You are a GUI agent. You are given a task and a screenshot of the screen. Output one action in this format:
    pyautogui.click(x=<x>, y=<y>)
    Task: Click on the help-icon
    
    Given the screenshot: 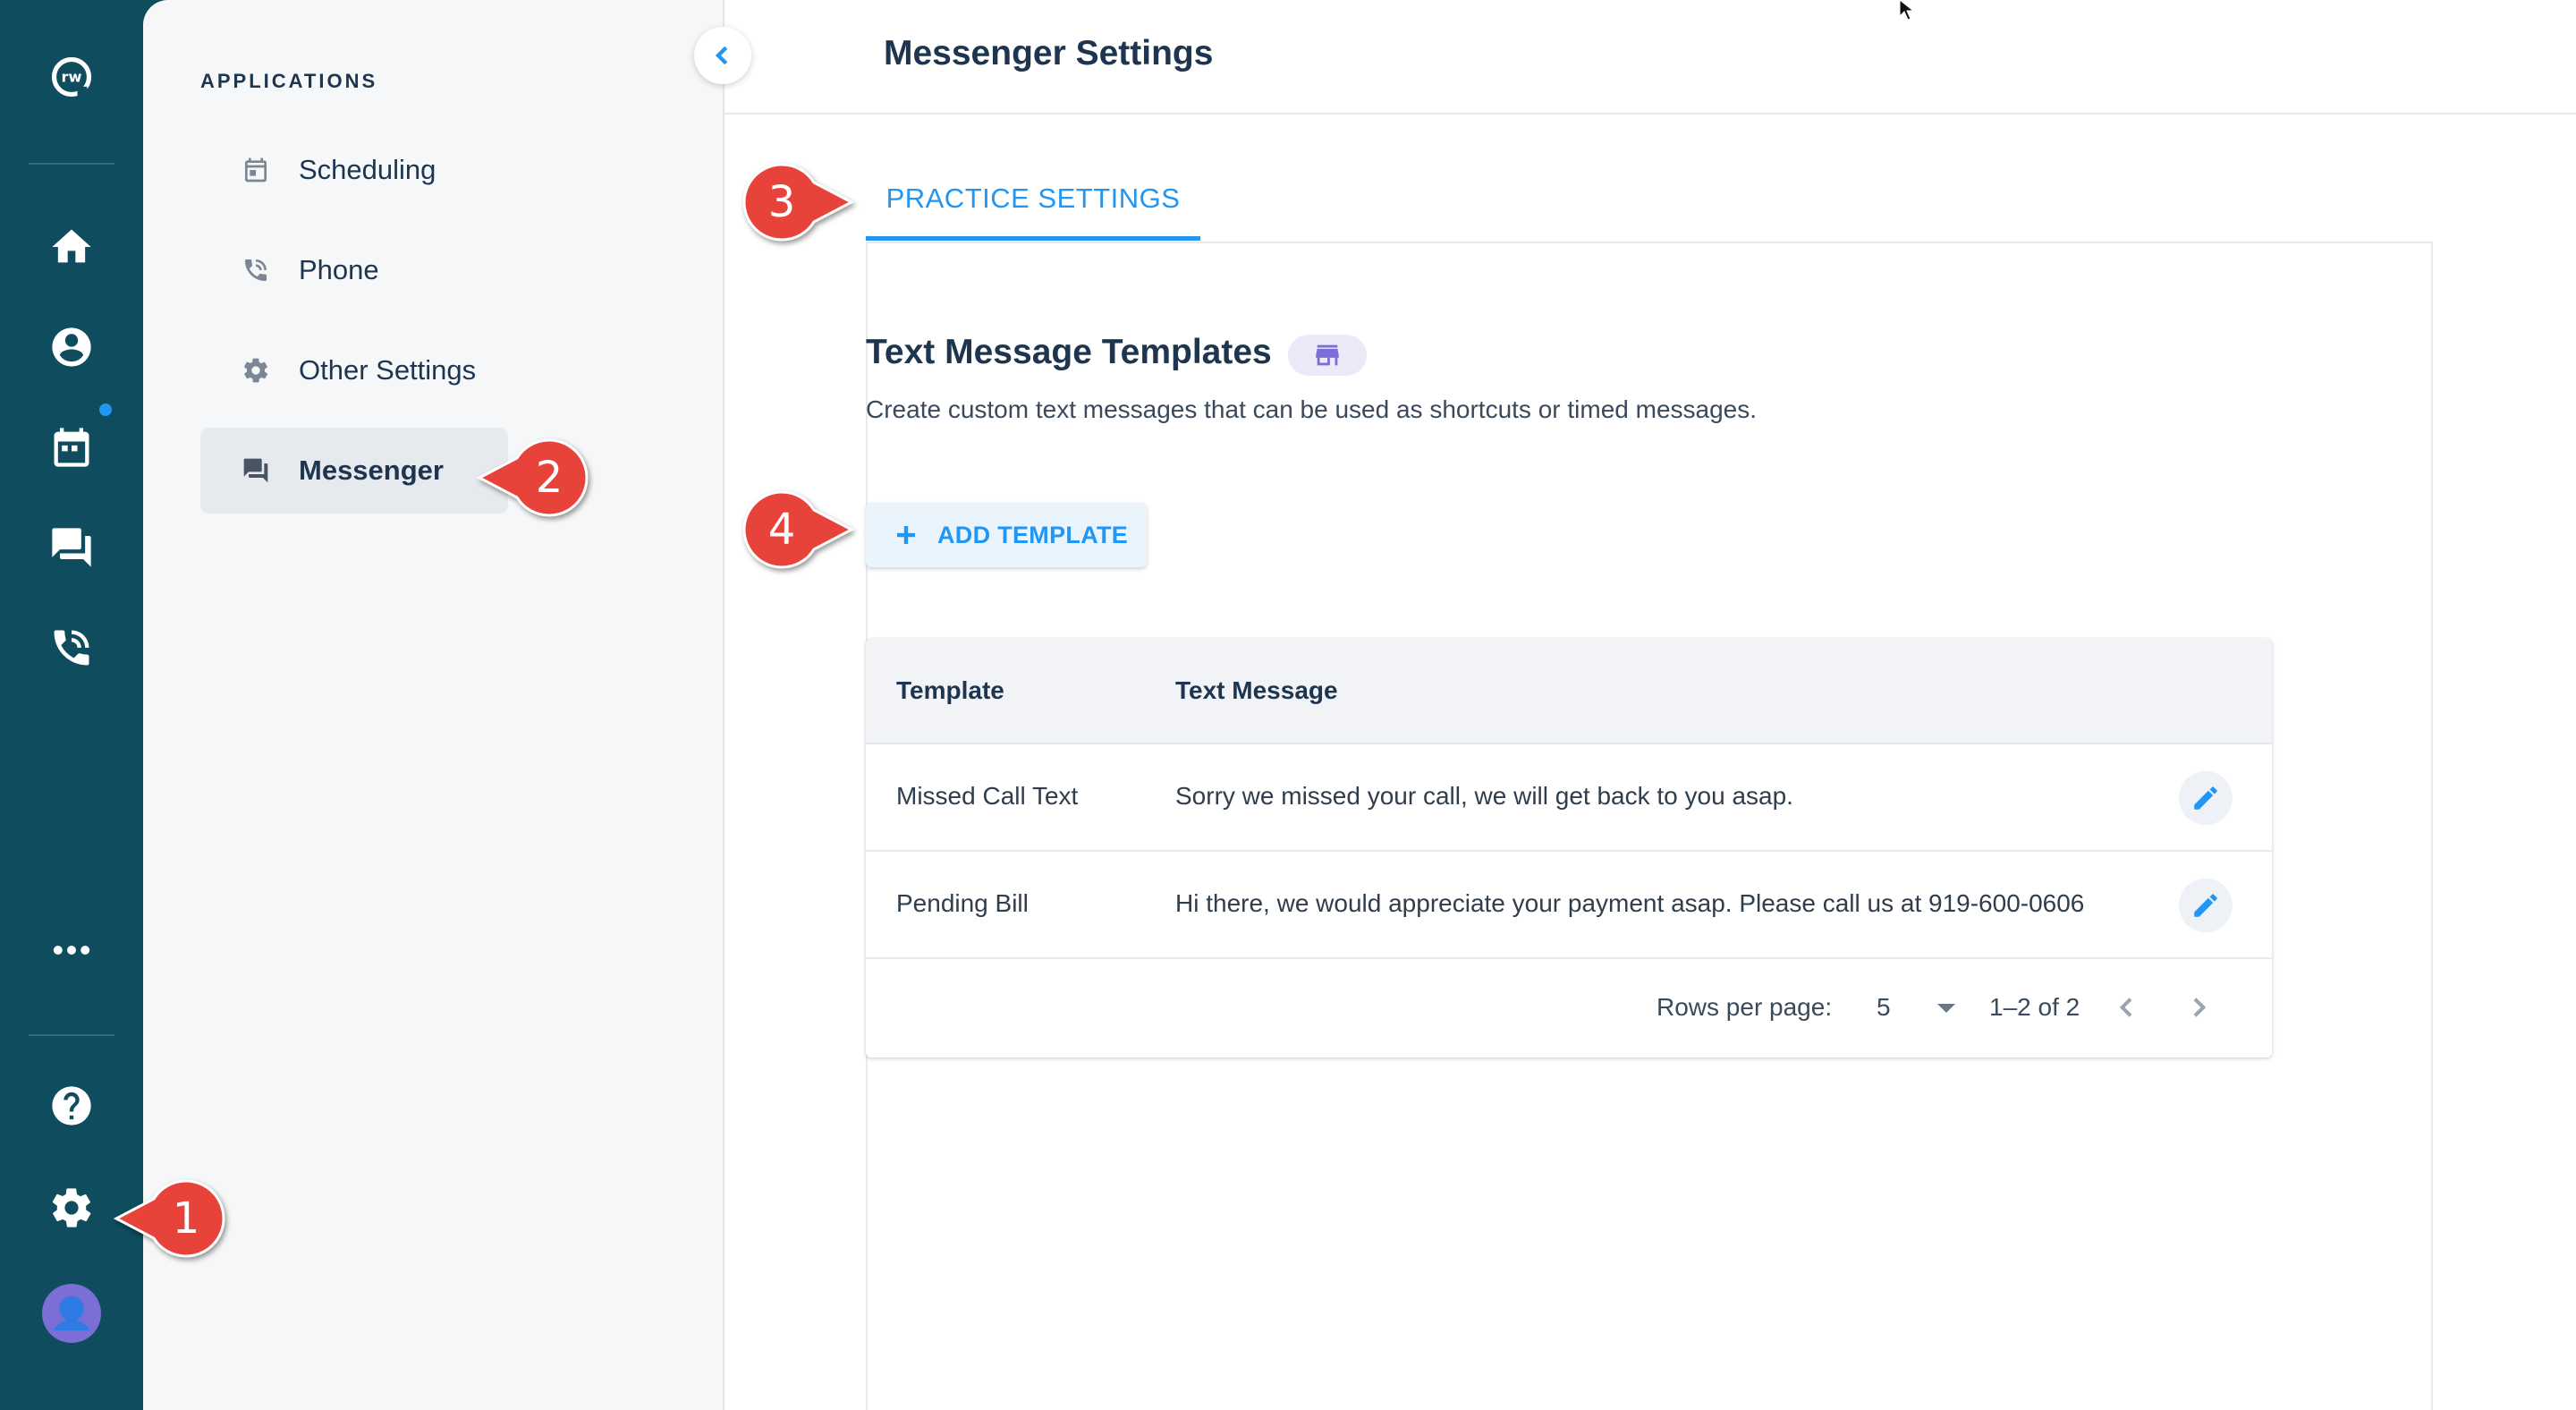 What is the action you would take?
    pyautogui.click(x=71, y=1106)
    